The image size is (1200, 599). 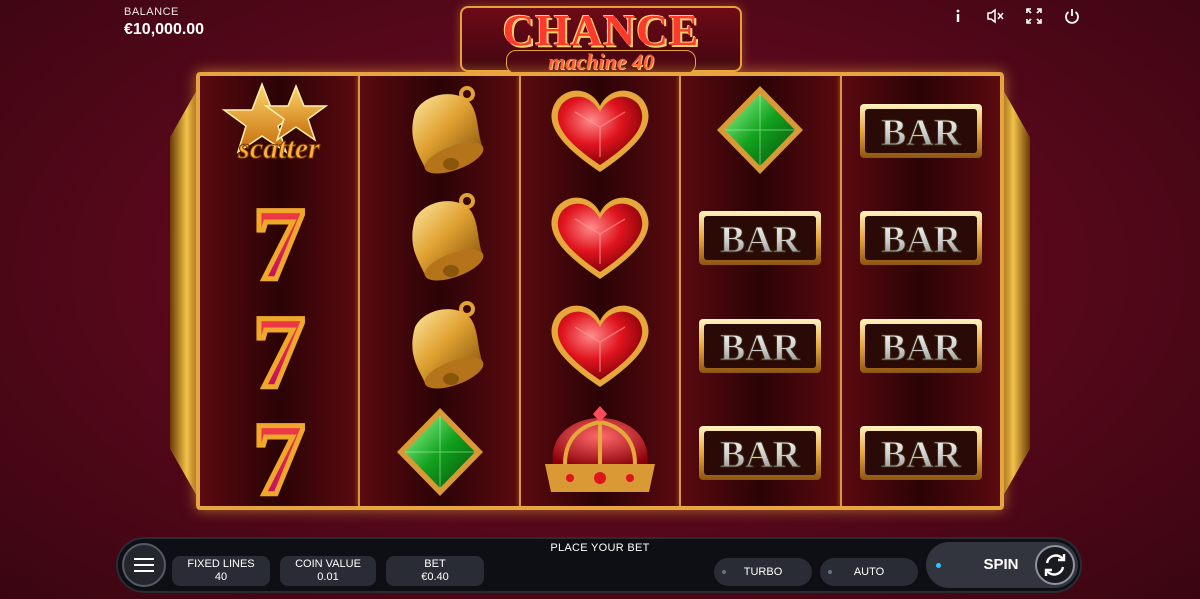 I want to click on auto-label: AUTO, so click(x=869, y=572).